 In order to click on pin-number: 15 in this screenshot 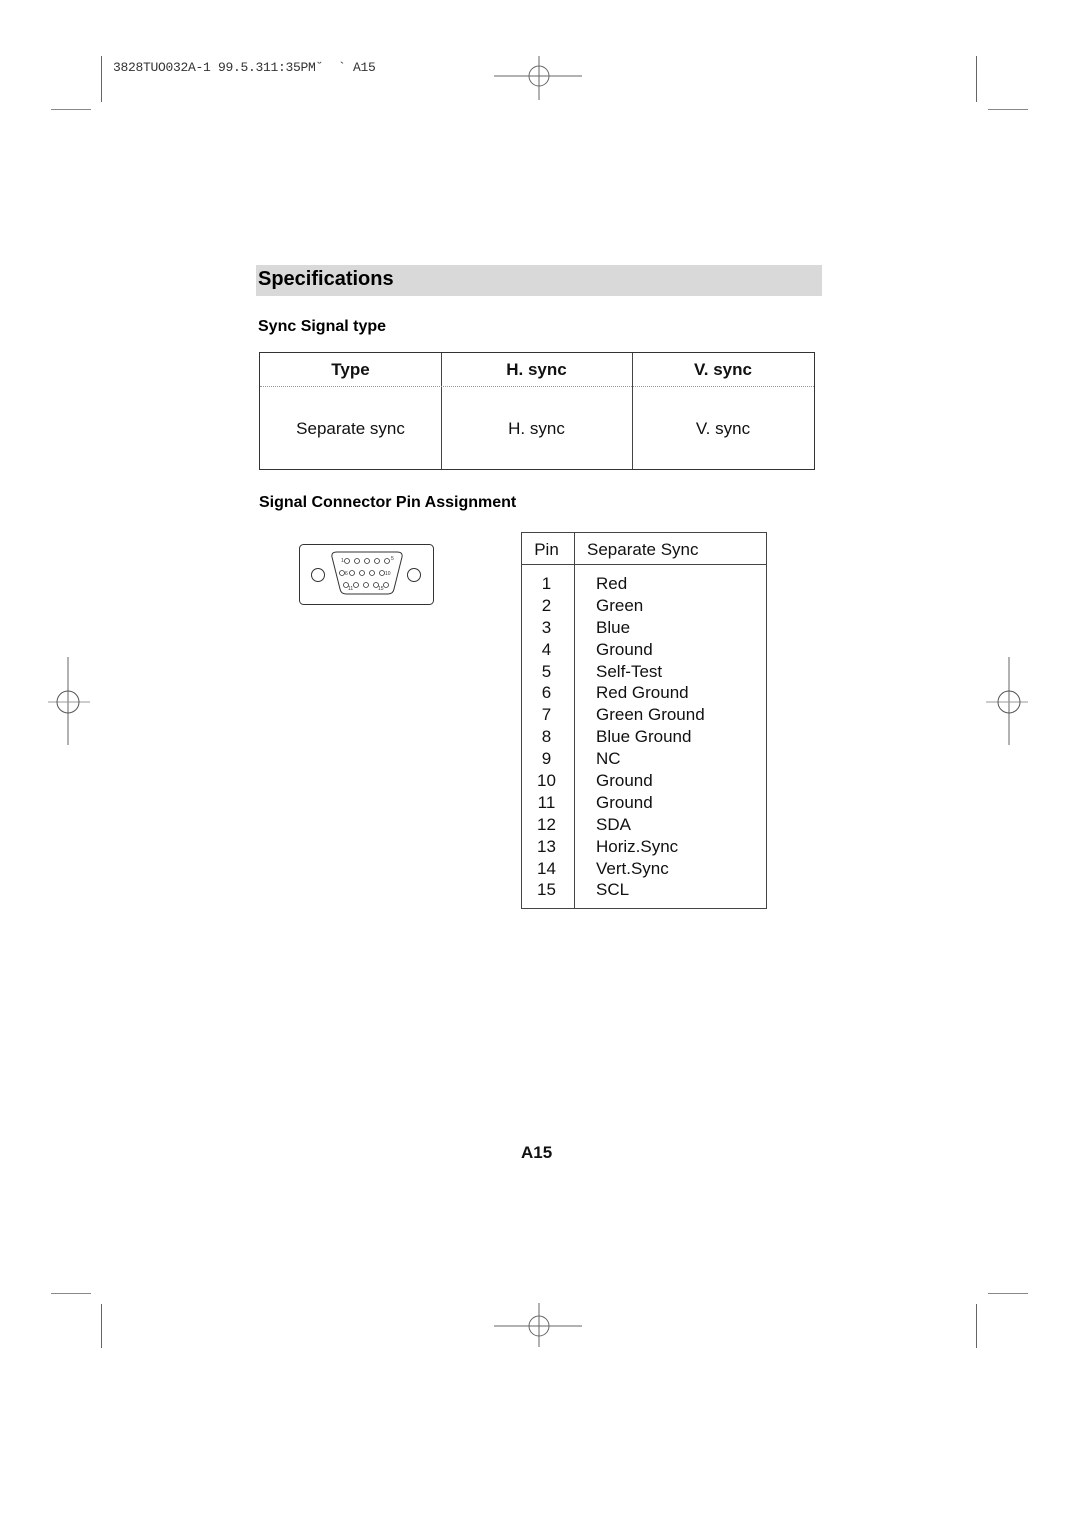, I will do `click(546, 890)`.